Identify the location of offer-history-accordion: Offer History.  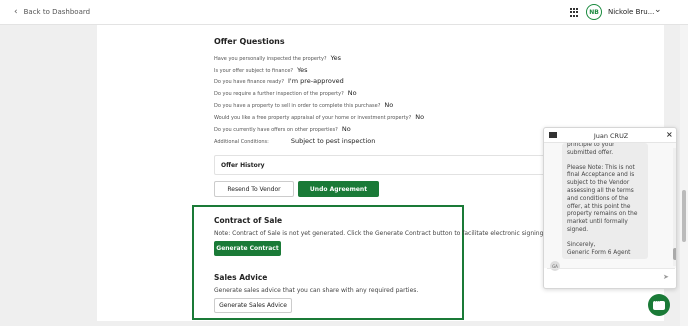
(384, 165).